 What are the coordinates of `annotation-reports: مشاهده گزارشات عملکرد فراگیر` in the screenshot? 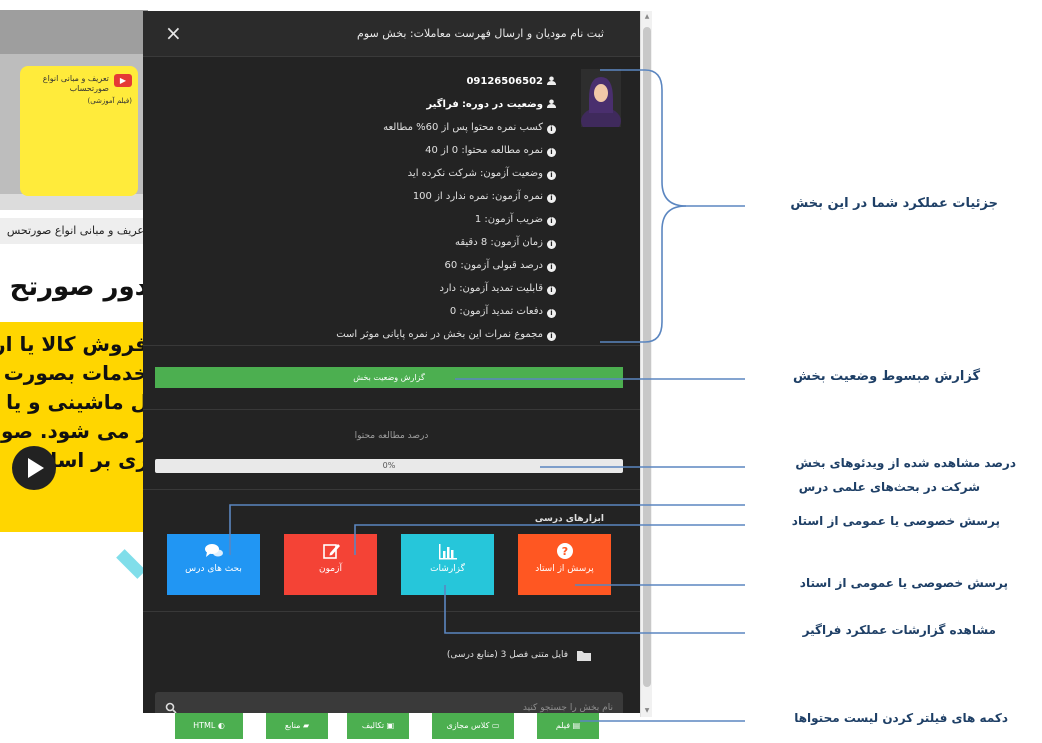 It's located at (899, 630).